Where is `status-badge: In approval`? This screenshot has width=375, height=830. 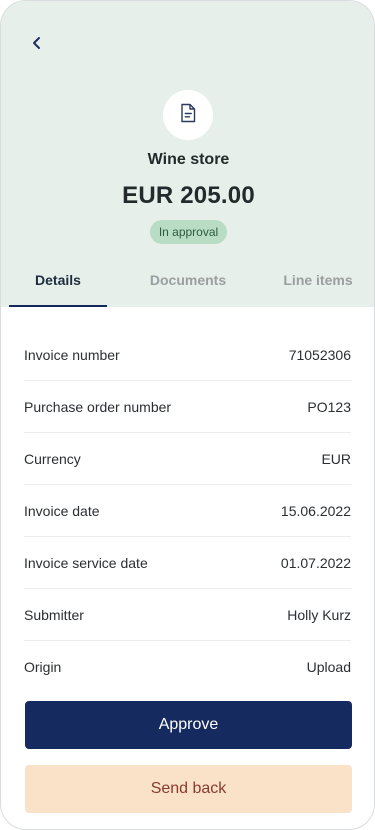
status-badge: In approval is located at coordinates (188, 232).